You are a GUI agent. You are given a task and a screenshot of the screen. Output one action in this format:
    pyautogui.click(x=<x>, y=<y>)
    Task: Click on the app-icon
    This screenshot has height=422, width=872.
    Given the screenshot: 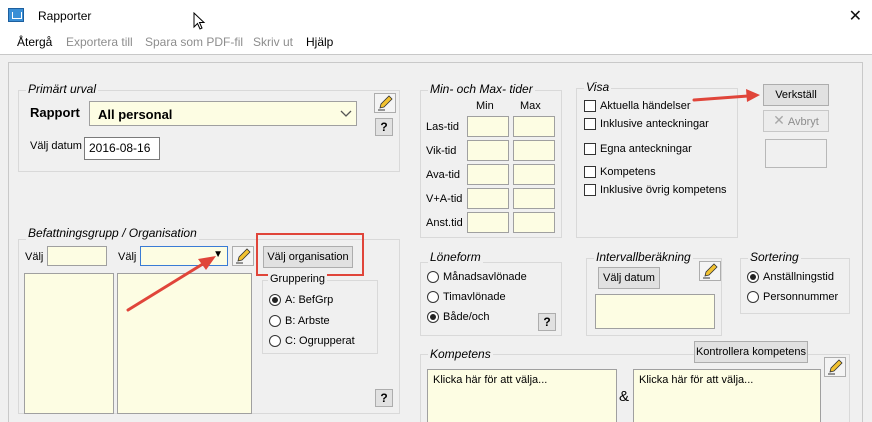 What is the action you would take?
    pyautogui.click(x=16, y=15)
    